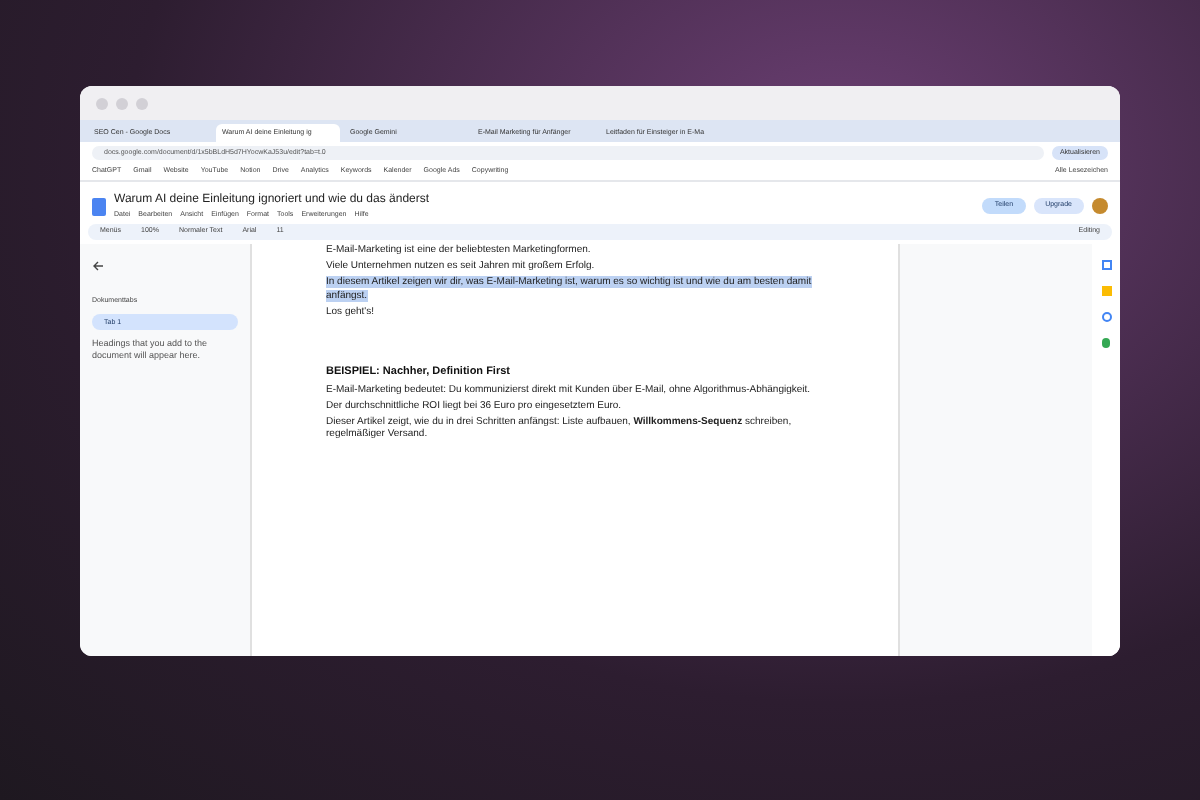 This screenshot has height=800, width=1200. Describe the element at coordinates (99, 206) in the screenshot. I see `docs-icon` at that location.